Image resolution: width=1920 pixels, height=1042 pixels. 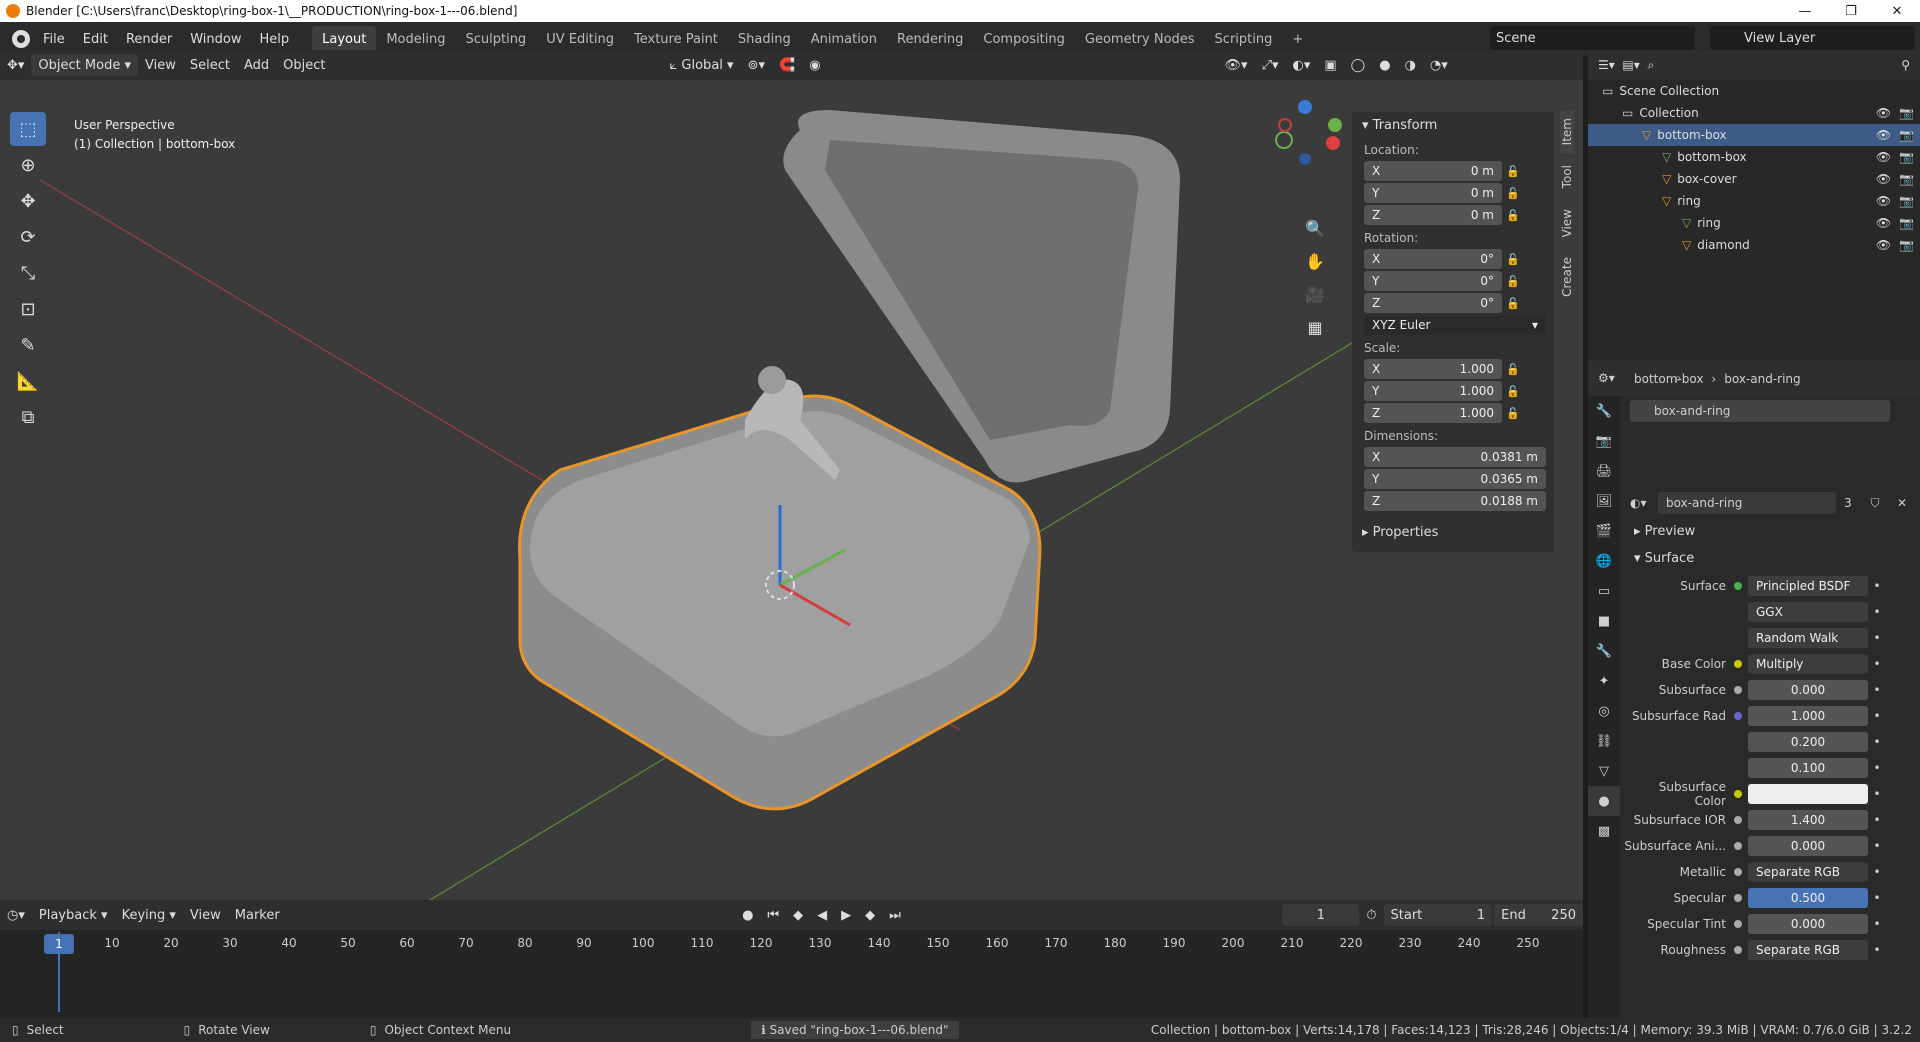 What do you see at coordinates (1604, 681) in the screenshot?
I see `particles-tab-icon: ✦` at bounding box center [1604, 681].